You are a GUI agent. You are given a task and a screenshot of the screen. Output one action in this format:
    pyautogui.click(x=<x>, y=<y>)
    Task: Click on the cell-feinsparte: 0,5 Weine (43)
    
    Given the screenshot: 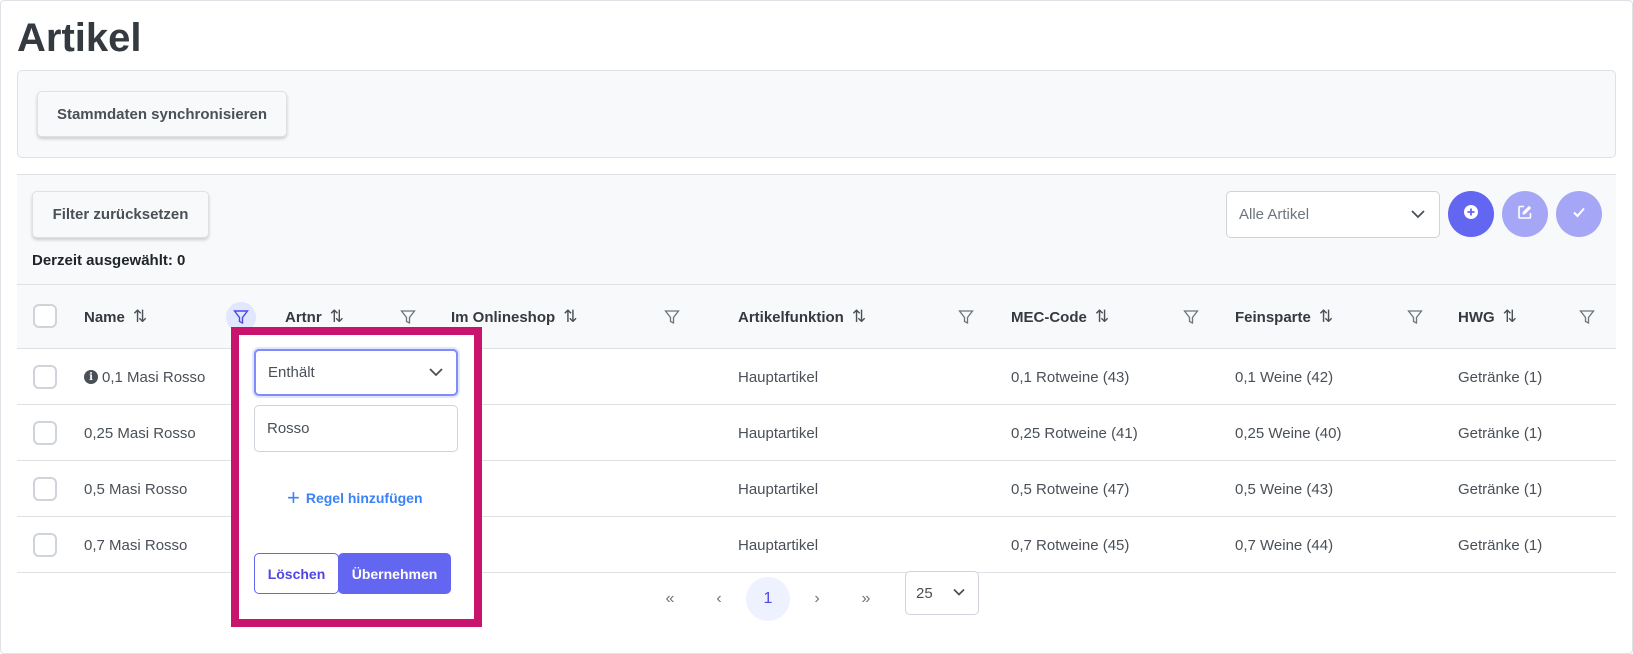 What is the action you would take?
    pyautogui.click(x=1284, y=489)
    